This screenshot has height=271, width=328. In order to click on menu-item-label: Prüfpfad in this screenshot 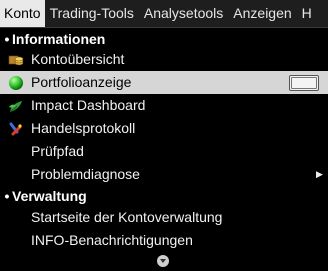, I will do `click(57, 151)`.